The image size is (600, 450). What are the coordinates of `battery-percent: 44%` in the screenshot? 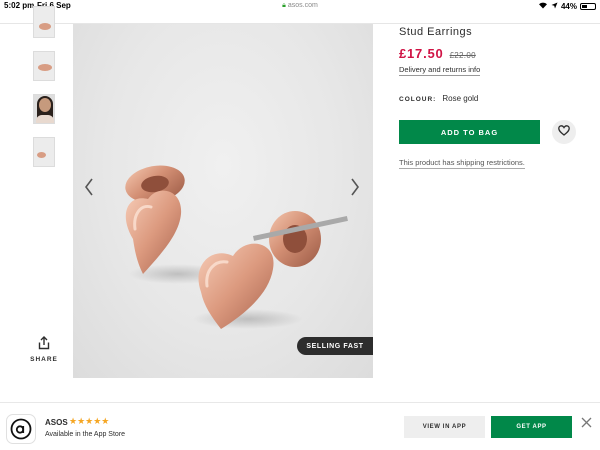 It's located at (568, 6).